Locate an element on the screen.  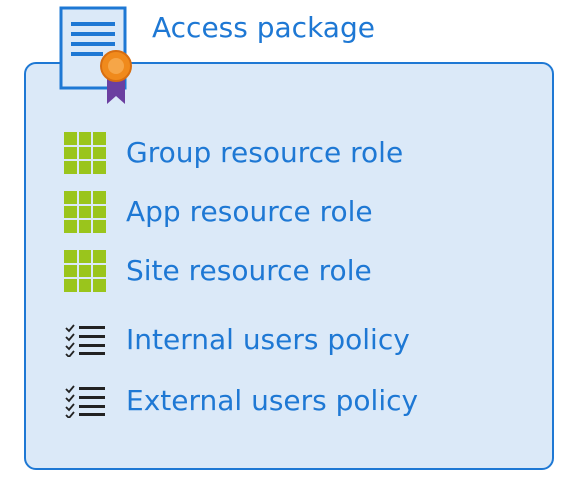
item-internal-users-policy: Internal users policy is located at coordinates (236, 340).